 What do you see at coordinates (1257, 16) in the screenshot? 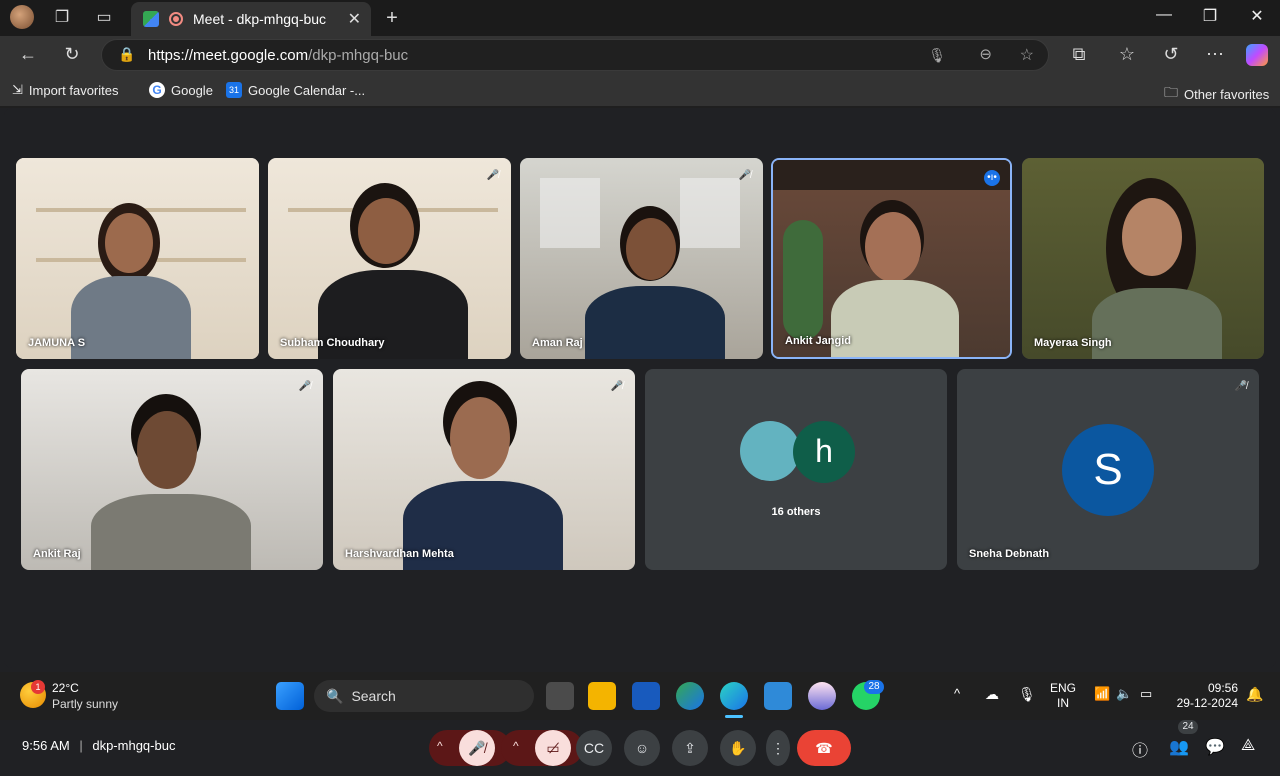
I see `window-close-icon: ✕` at bounding box center [1257, 16].